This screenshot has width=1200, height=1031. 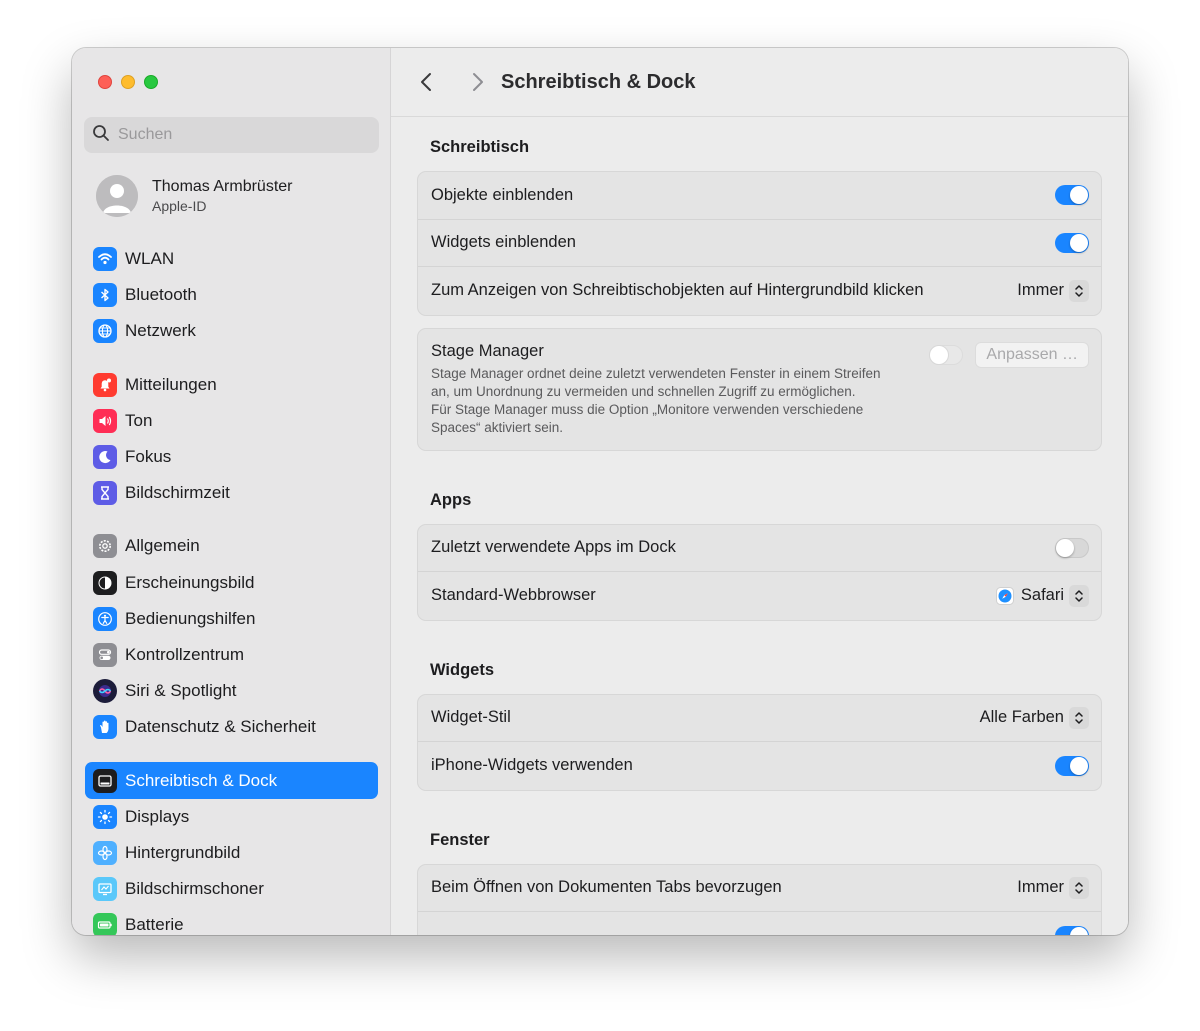 What do you see at coordinates (201, 780) in the screenshot?
I see `sidebar-item-label: Schreibtisch & Dock` at bounding box center [201, 780].